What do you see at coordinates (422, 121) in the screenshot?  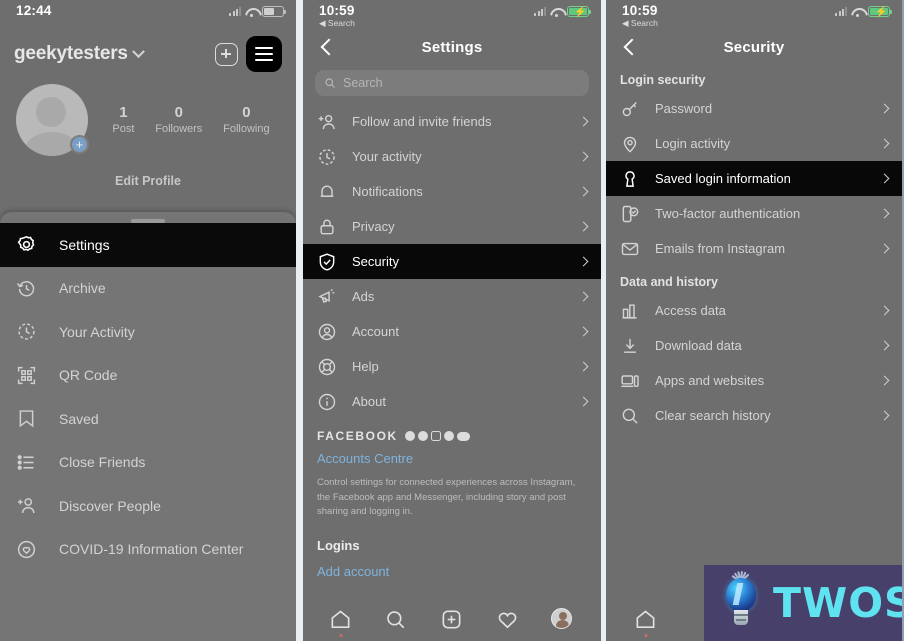 I see `settings-row-label: Follow and invite friends` at bounding box center [422, 121].